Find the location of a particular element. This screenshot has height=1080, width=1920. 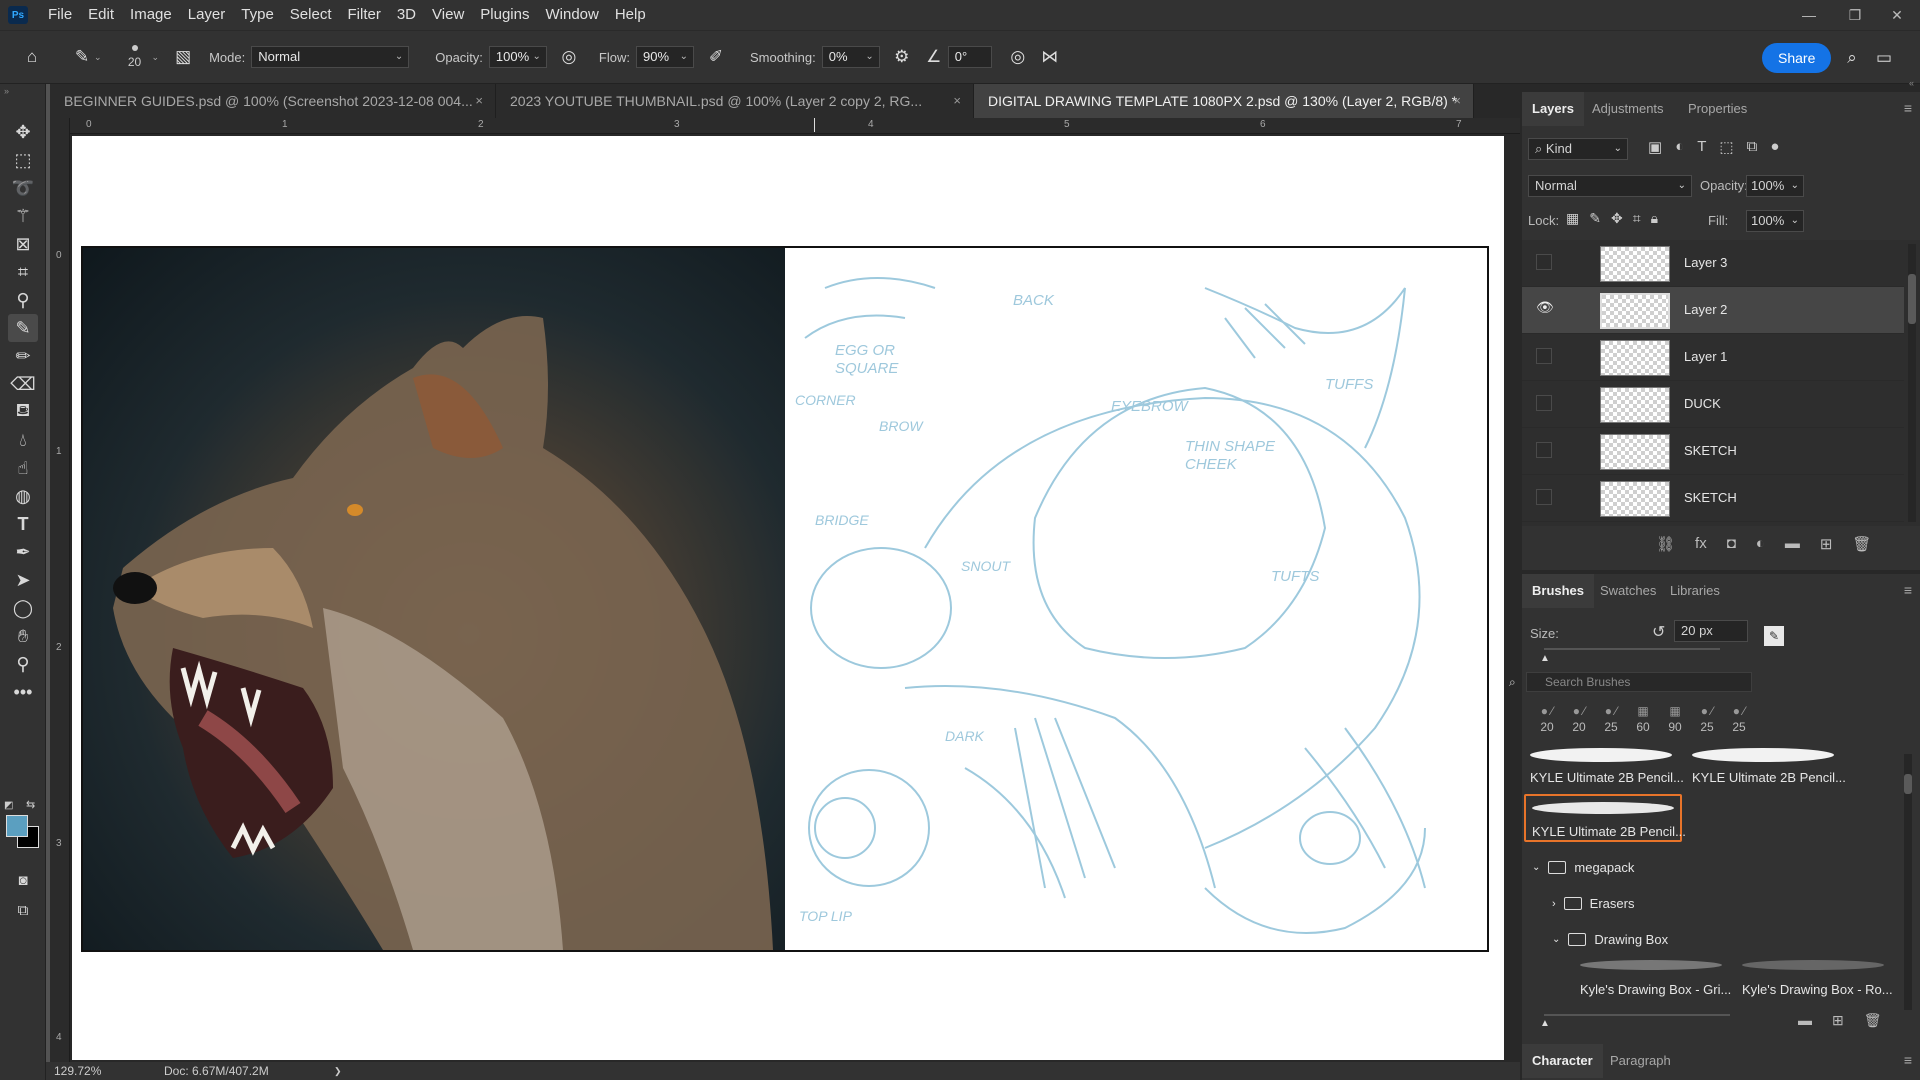

menu-edit: Edit is located at coordinates (101, 15).